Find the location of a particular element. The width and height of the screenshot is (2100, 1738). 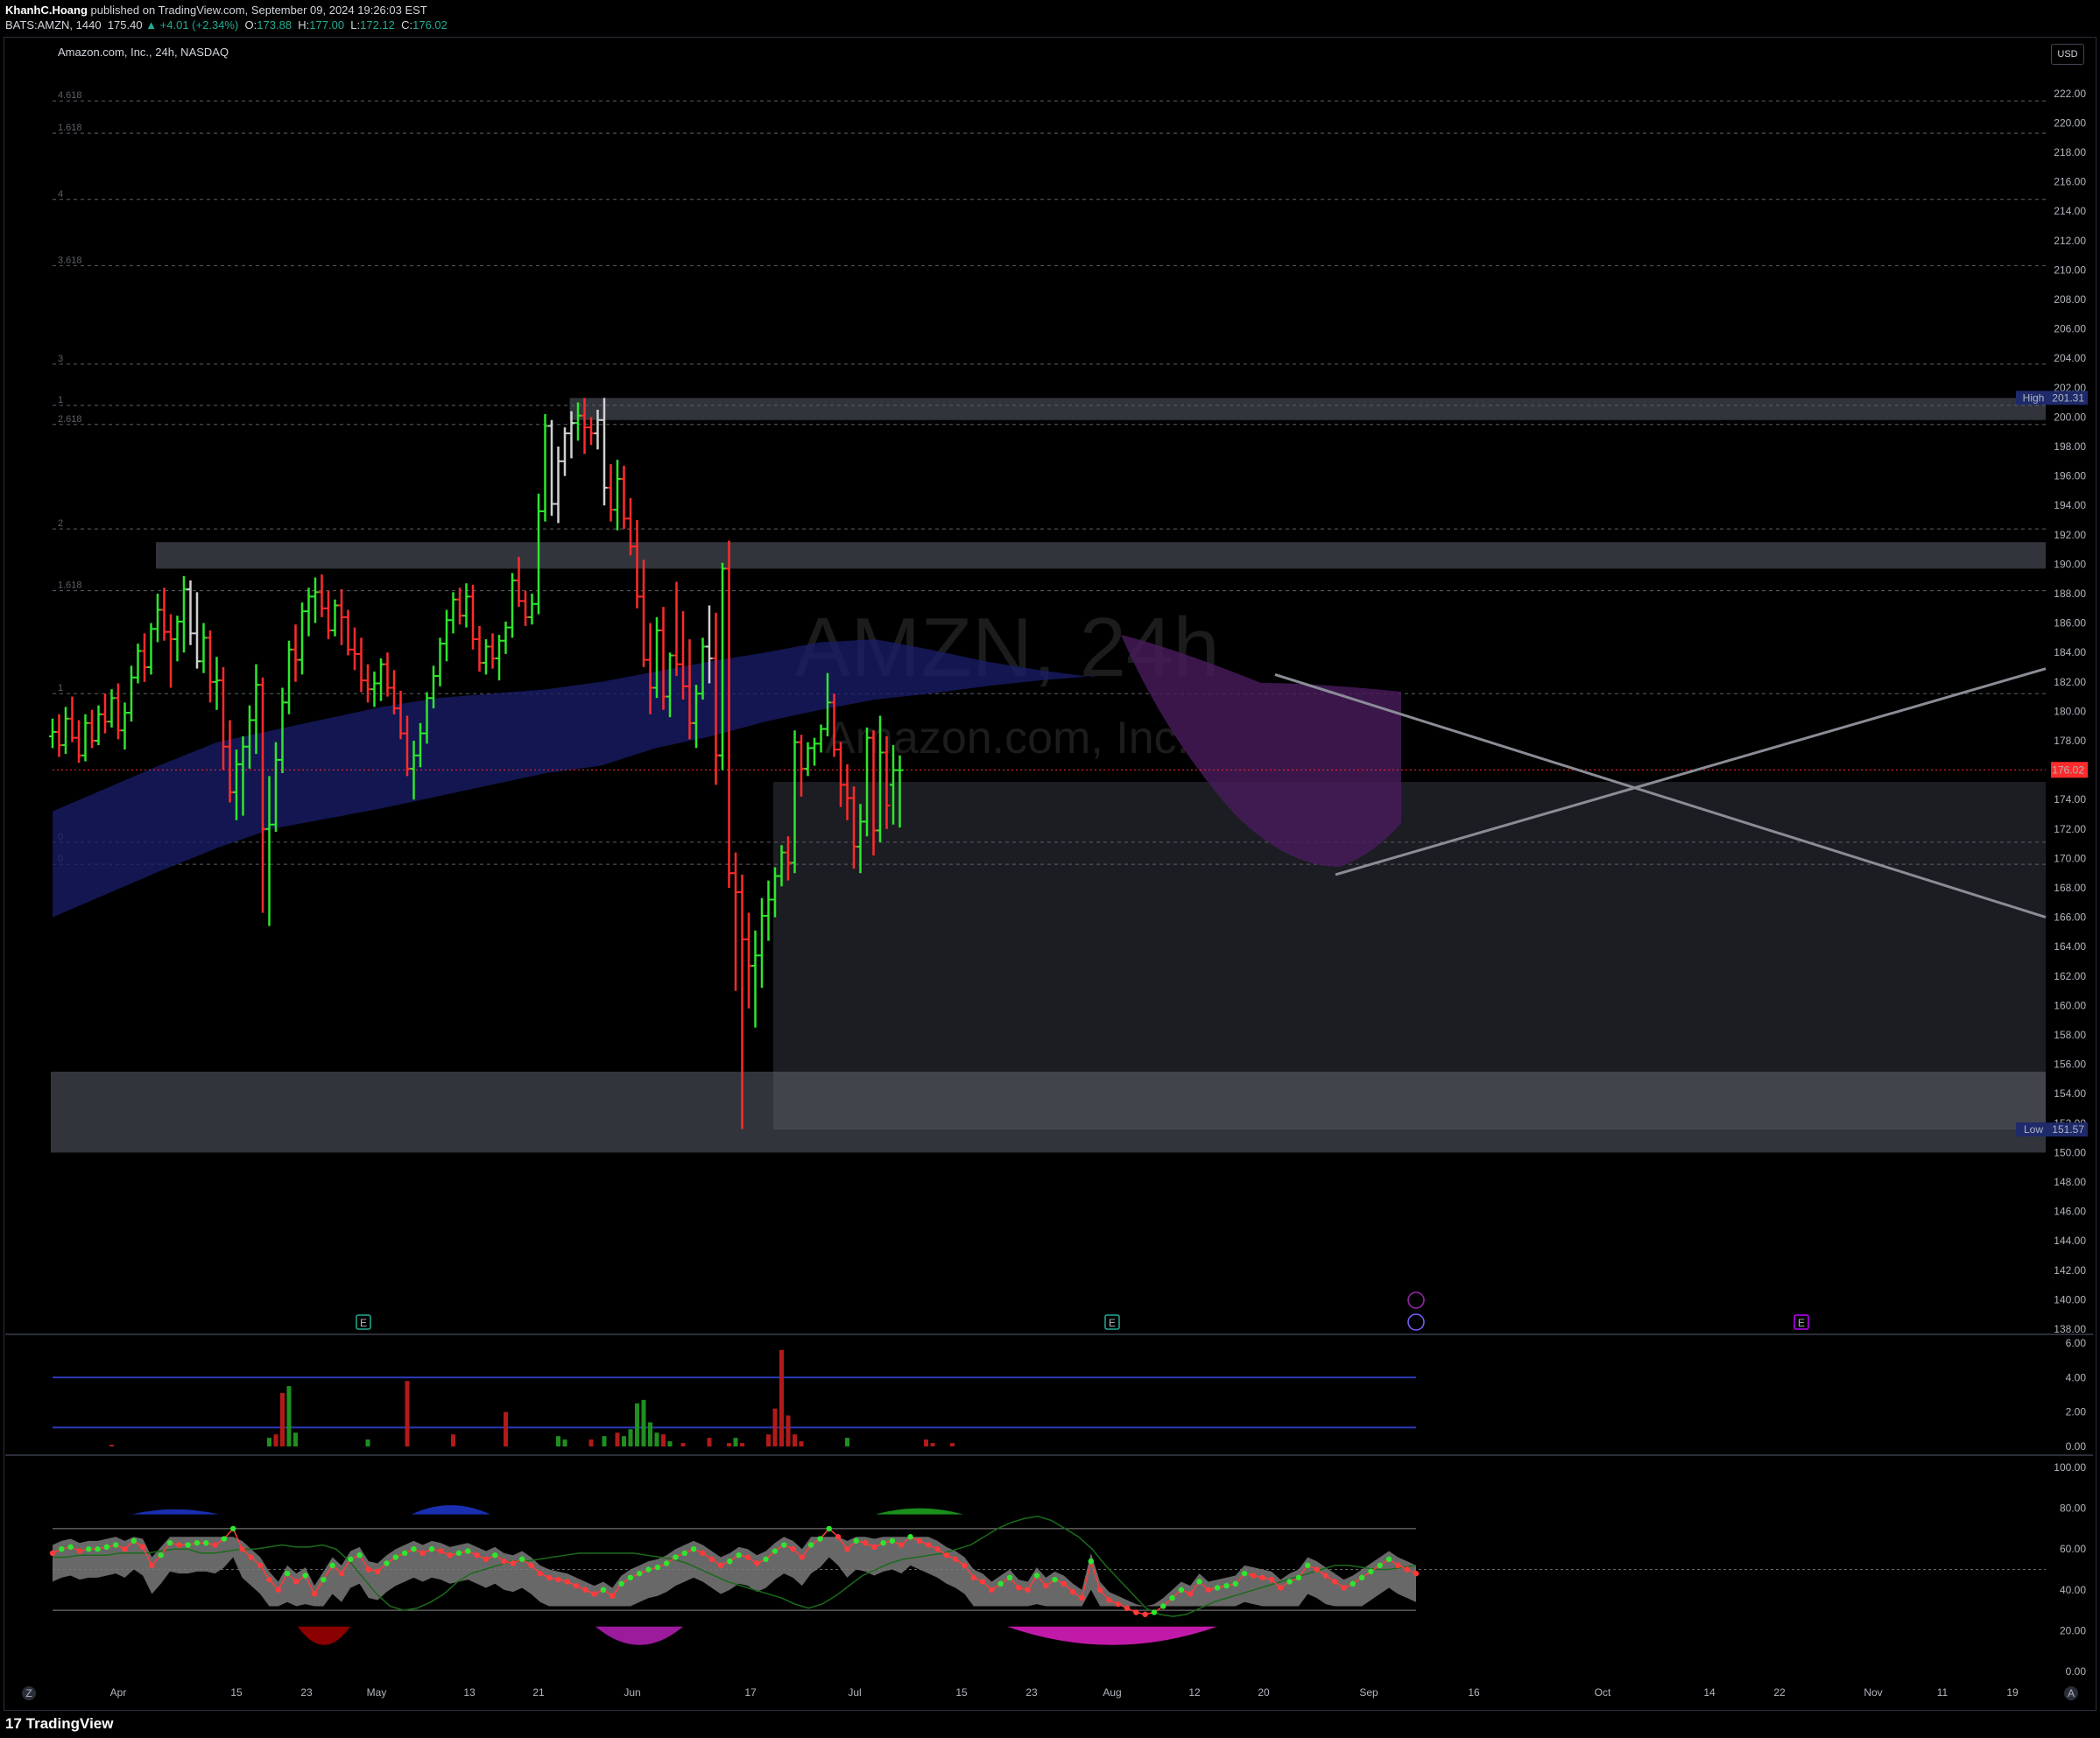

price-axis-tick: 178.00 is located at coordinates (2070, 741).